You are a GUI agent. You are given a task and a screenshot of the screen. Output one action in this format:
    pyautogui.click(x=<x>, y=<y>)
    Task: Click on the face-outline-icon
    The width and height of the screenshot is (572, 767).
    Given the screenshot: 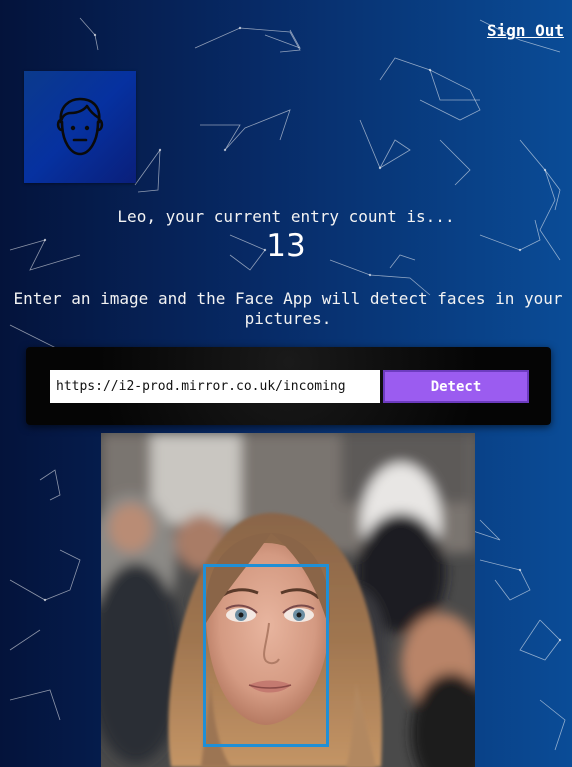 What is the action you would take?
    pyautogui.click(x=80, y=126)
    